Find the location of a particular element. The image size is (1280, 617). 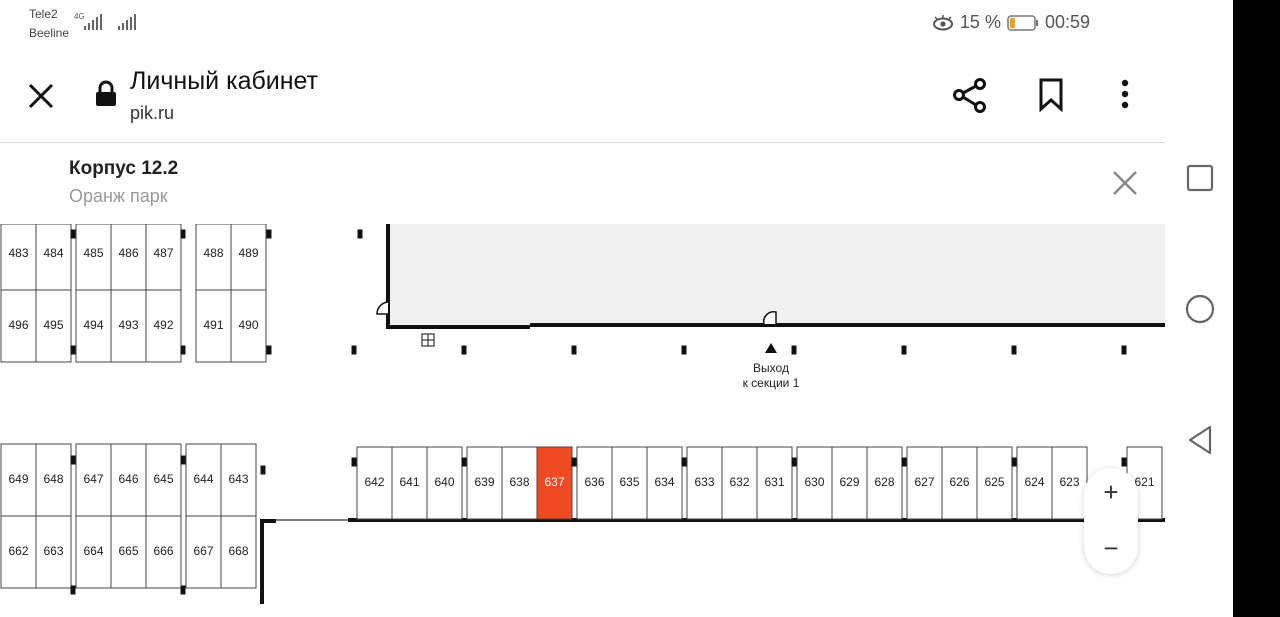

parking-space-646: 646 is located at coordinates (128, 480).